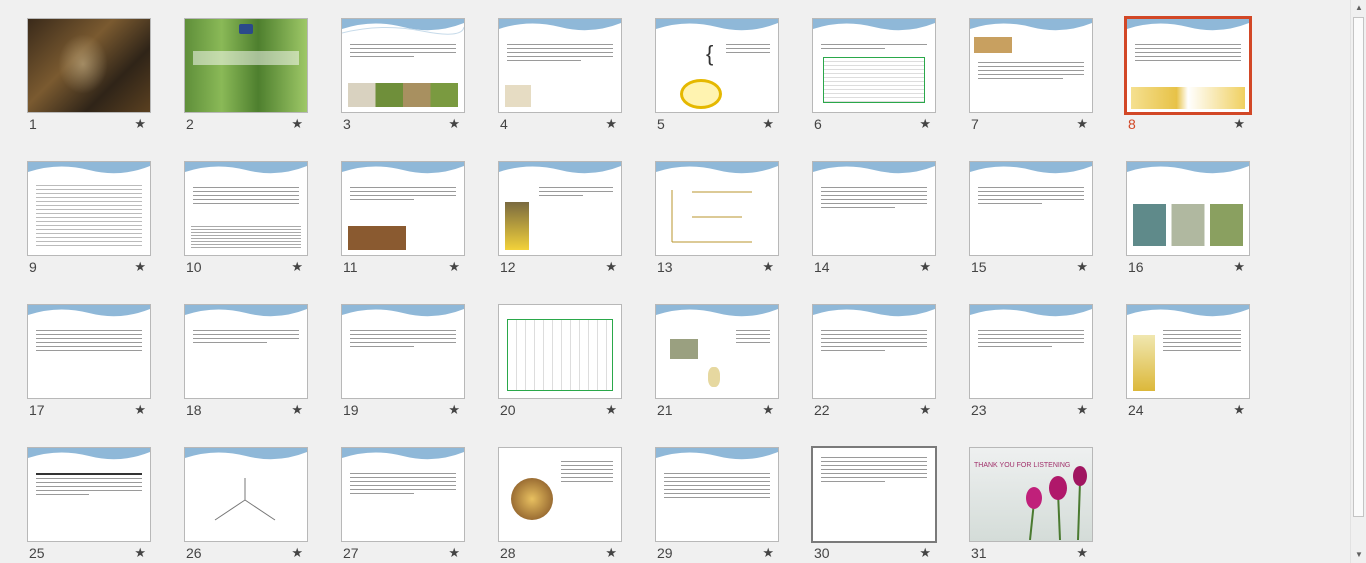 This screenshot has width=1366, height=563. What do you see at coordinates (89, 208) in the screenshot?
I see `slide-9-thumbnail` at bounding box center [89, 208].